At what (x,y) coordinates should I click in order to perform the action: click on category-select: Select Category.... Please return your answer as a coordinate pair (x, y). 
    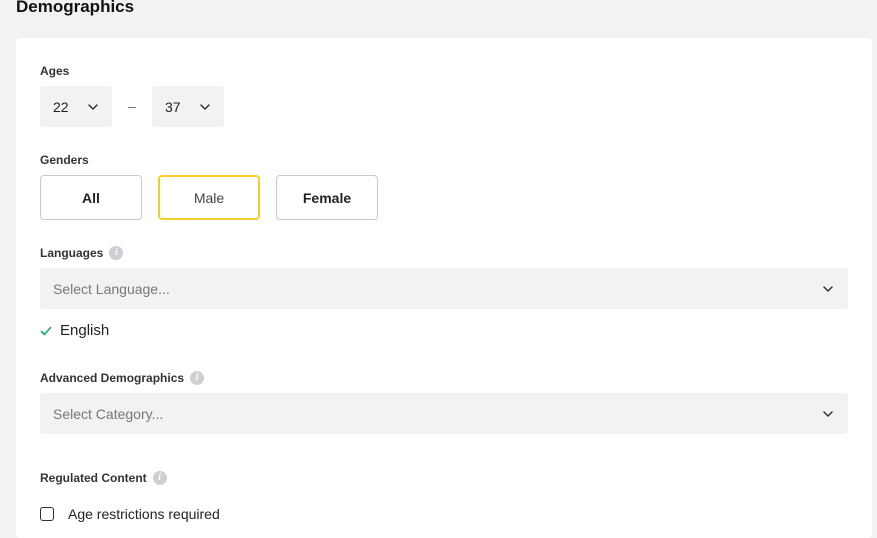
    Looking at the image, I should click on (444, 413).